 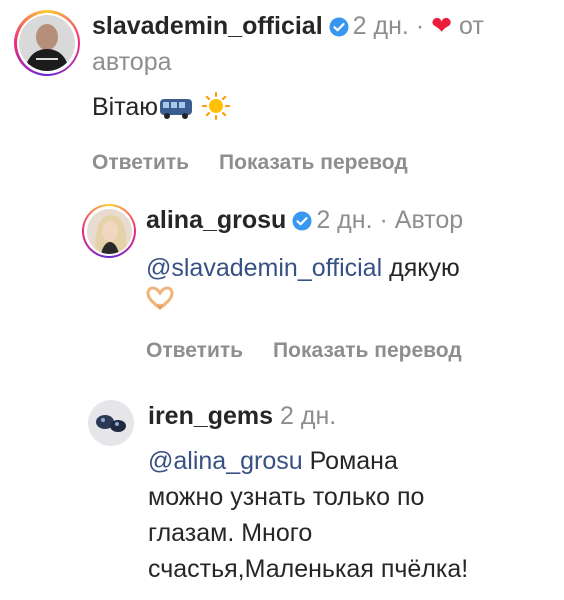 What do you see at coordinates (225, 461) in the screenshot?
I see `mention-link: @alina_grosu` at bounding box center [225, 461].